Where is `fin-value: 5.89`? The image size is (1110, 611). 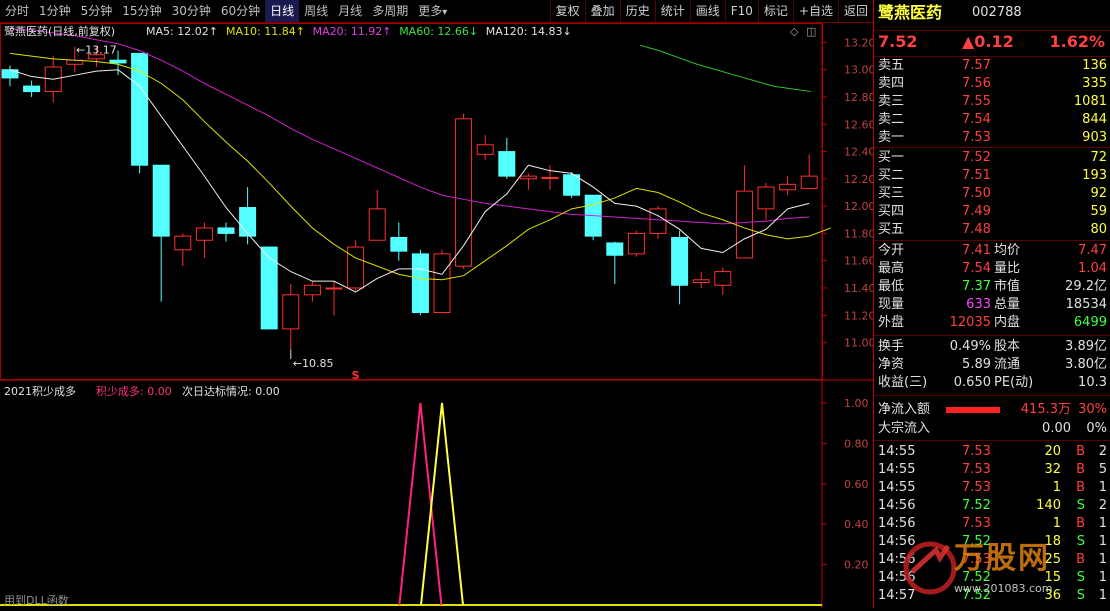 fin-value: 5.89 is located at coordinates (976, 364).